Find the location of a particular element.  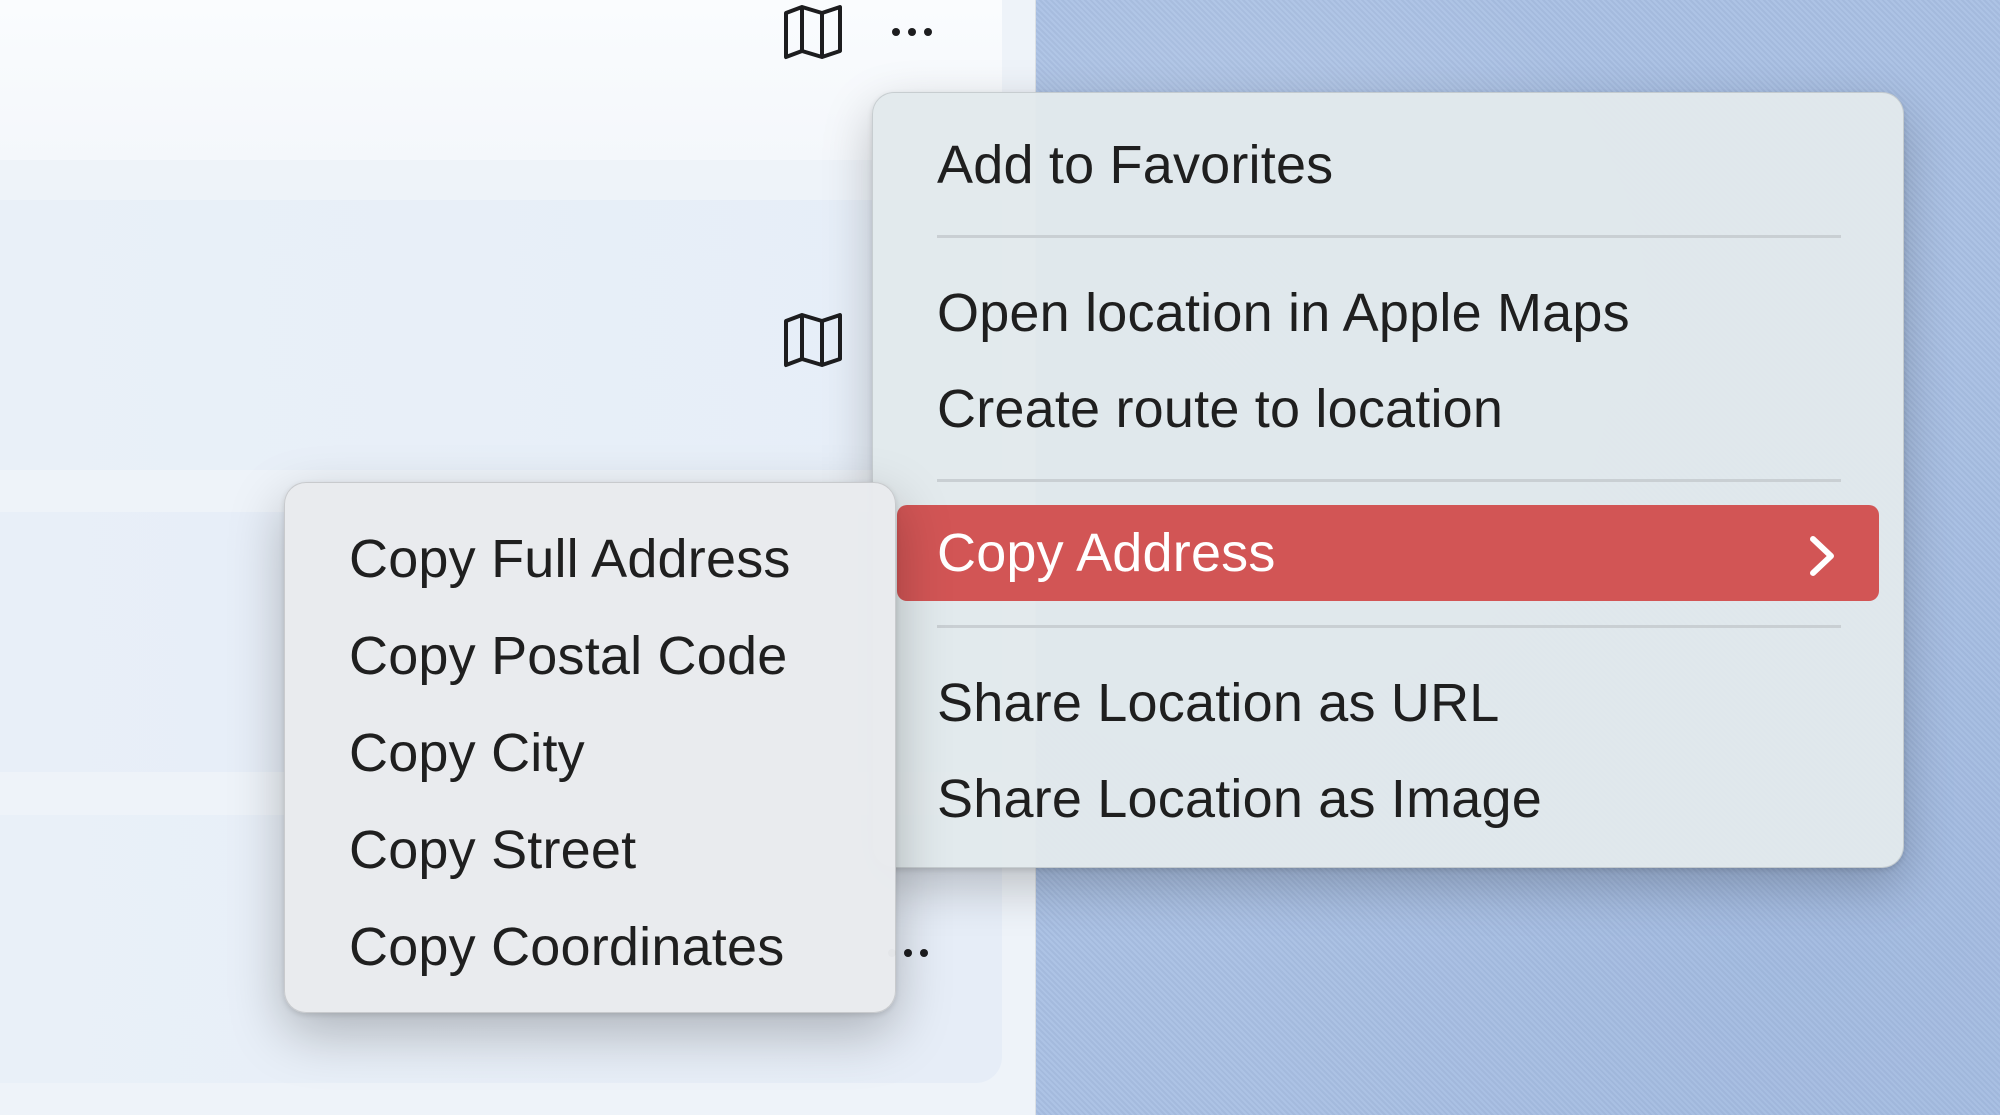

chevron-right-icon is located at coordinates (1822, 553).